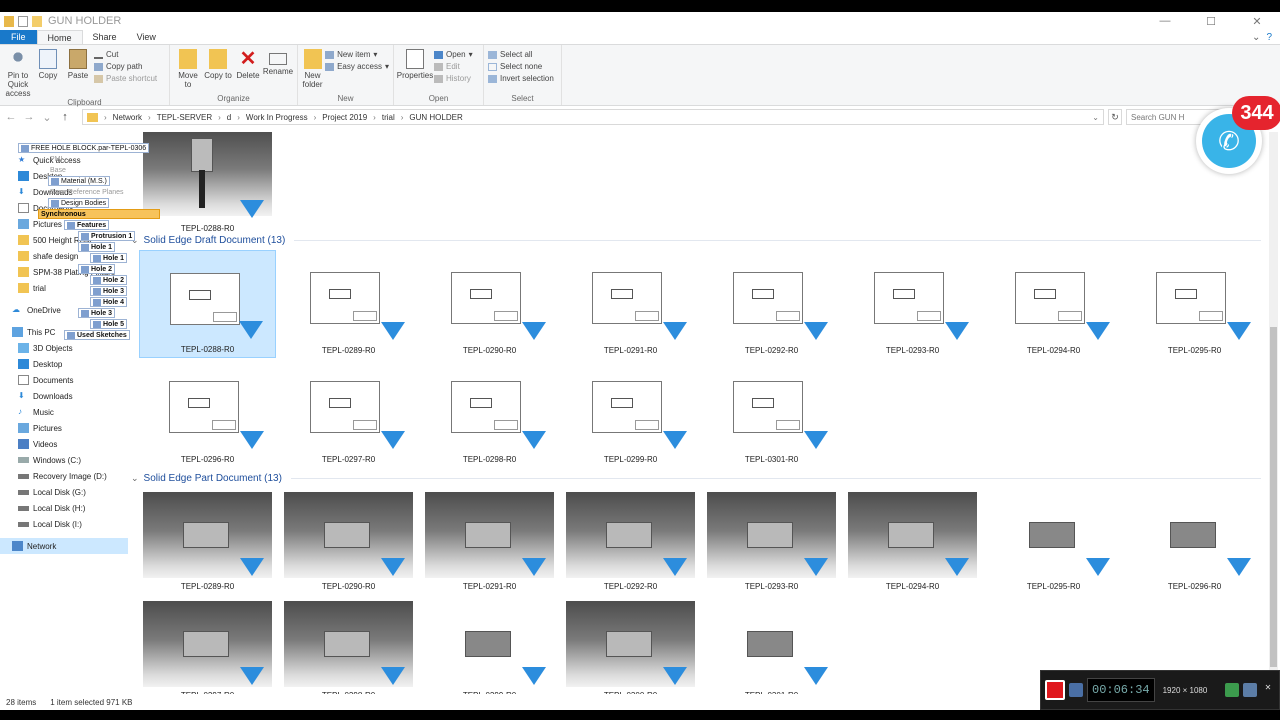  Describe the element at coordinates (64, 256) in the screenshot. I see `nav-folder-shafe-design: shafe design` at that location.